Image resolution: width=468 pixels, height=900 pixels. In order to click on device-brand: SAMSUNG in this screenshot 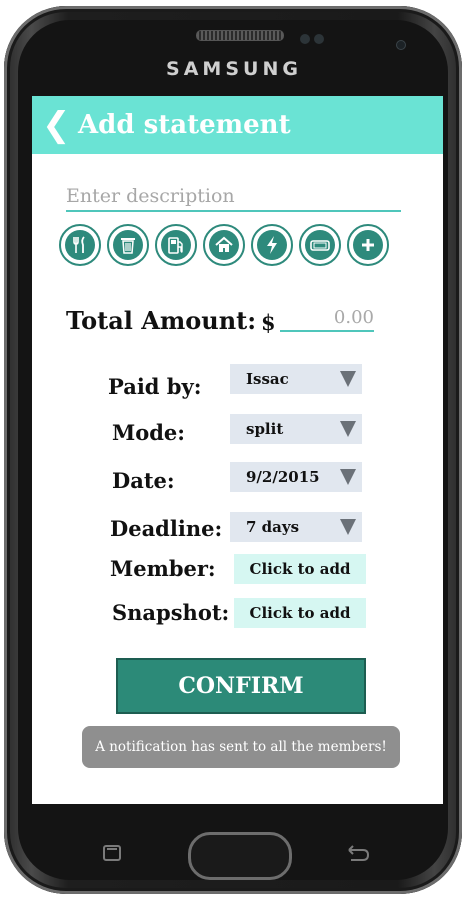, I will do `click(234, 69)`.